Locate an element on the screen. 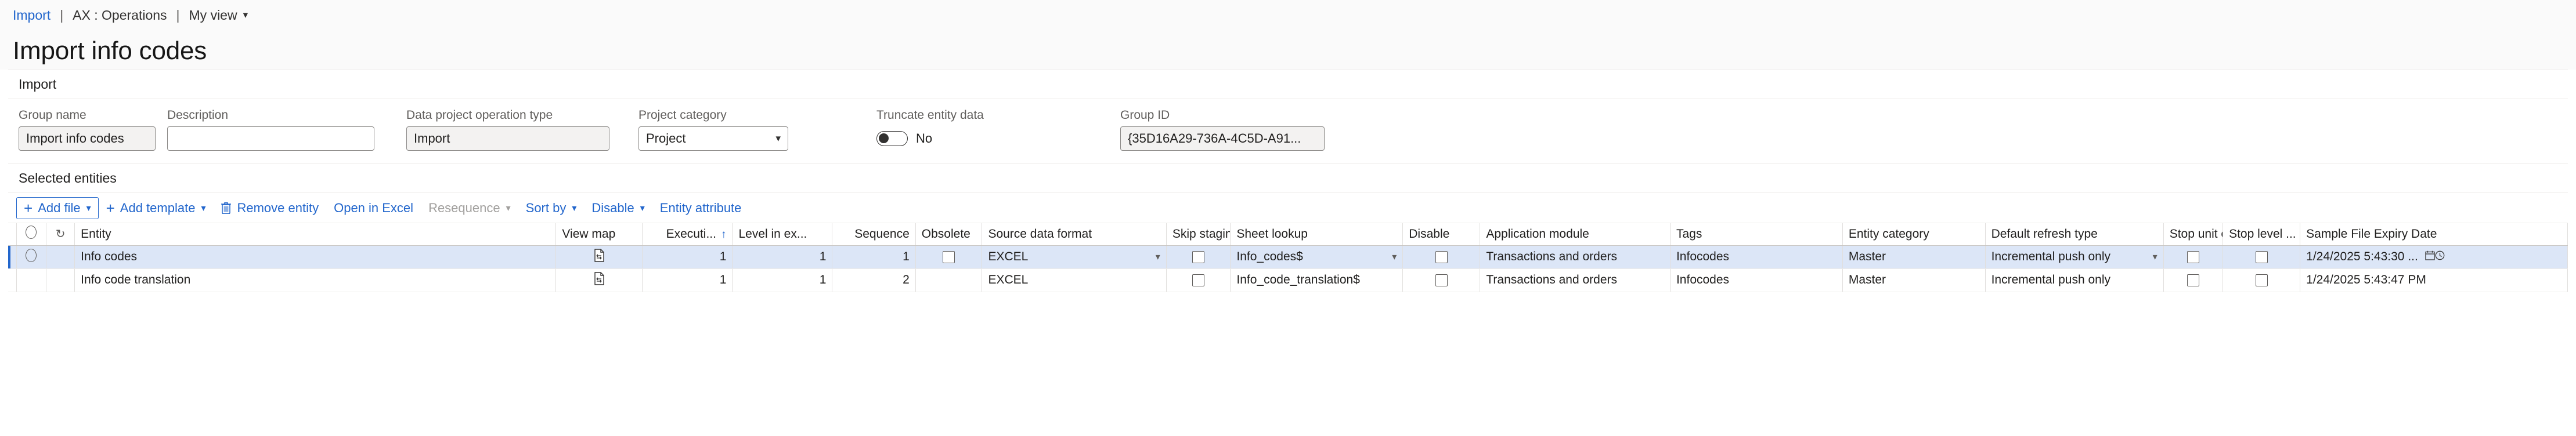 The width and height of the screenshot is (2576, 436). obsolete-checkbox is located at coordinates (949, 256).